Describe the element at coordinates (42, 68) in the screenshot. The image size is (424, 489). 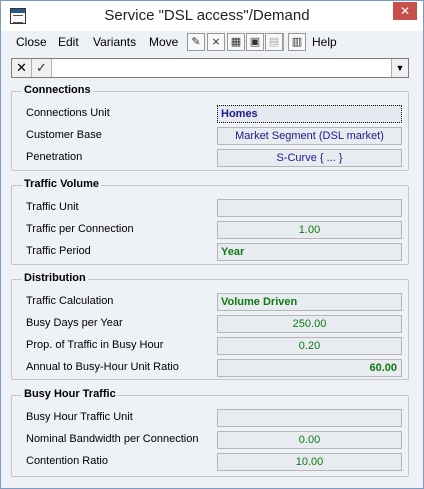
I see `accept-edit-button: ✓` at that location.